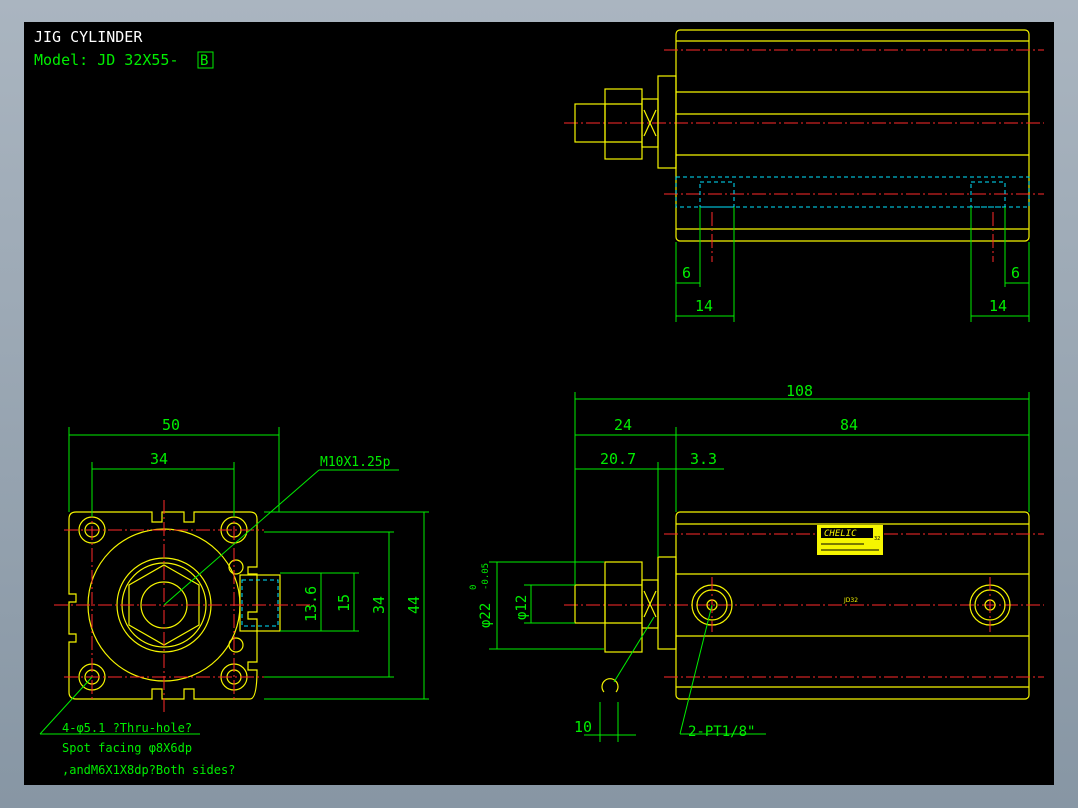 The height and width of the screenshot is (808, 1078). Describe the element at coordinates (704, 306) in the screenshot. I see `dim-top-left-14: 14` at that location.